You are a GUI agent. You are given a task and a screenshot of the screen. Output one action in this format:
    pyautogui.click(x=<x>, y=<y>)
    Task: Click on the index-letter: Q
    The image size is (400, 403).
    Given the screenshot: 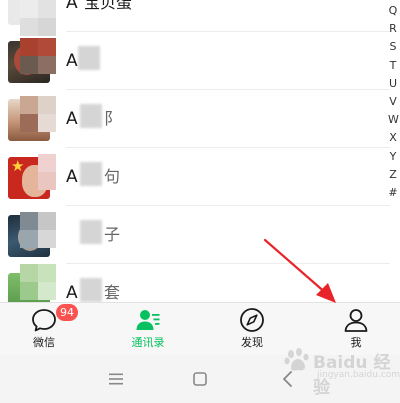 What is the action you would take?
    pyautogui.click(x=393, y=11)
    